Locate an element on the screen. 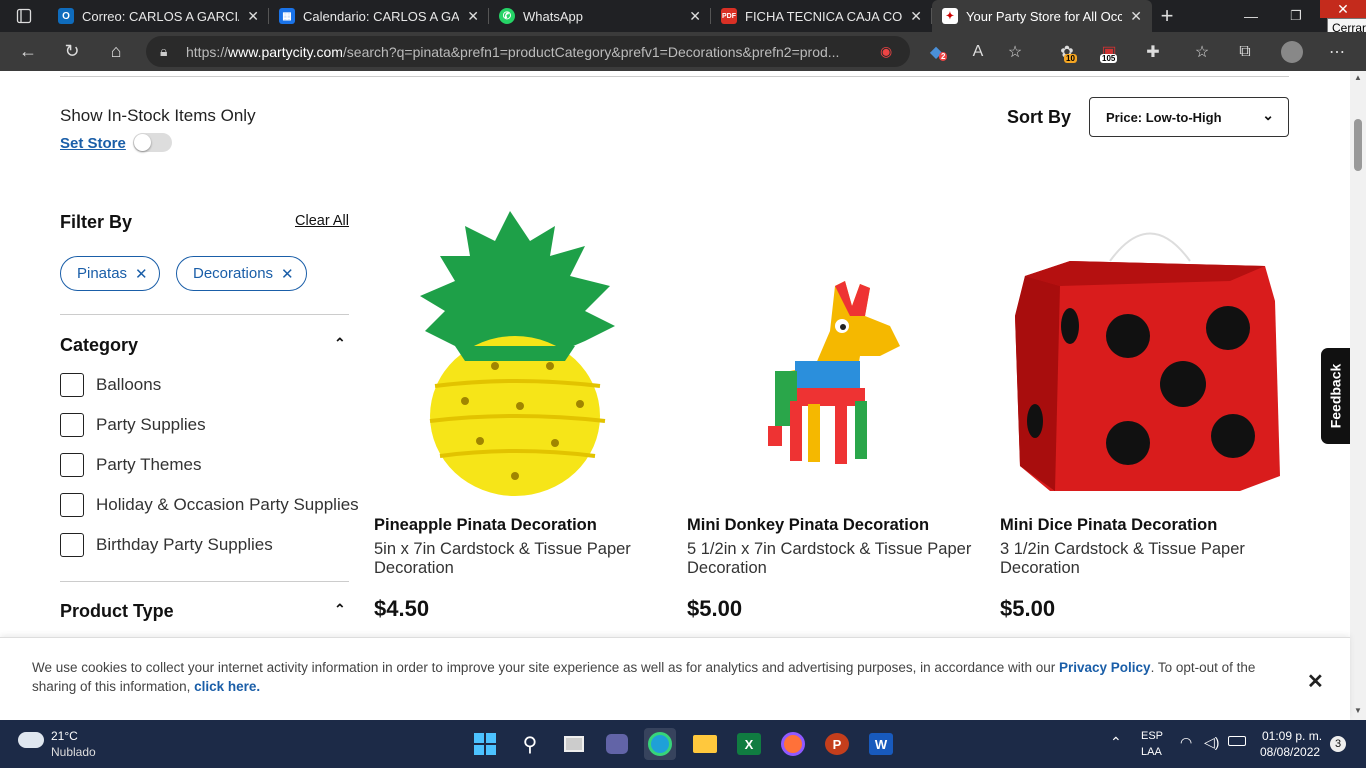 The height and width of the screenshot is (768, 1366). favorite-button: ☆ is located at coordinates (1015, 51).